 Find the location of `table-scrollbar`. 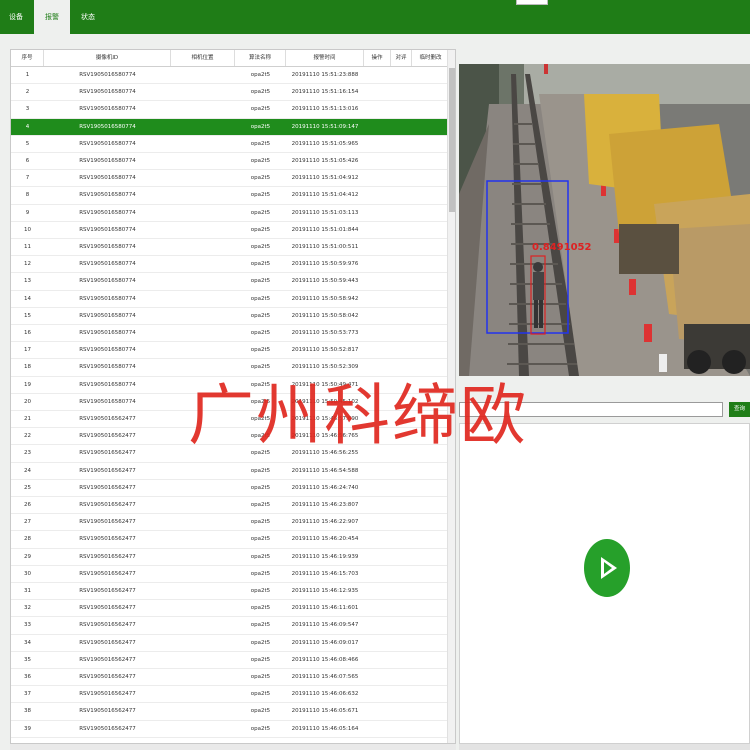

table-scrollbar is located at coordinates (451, 396).